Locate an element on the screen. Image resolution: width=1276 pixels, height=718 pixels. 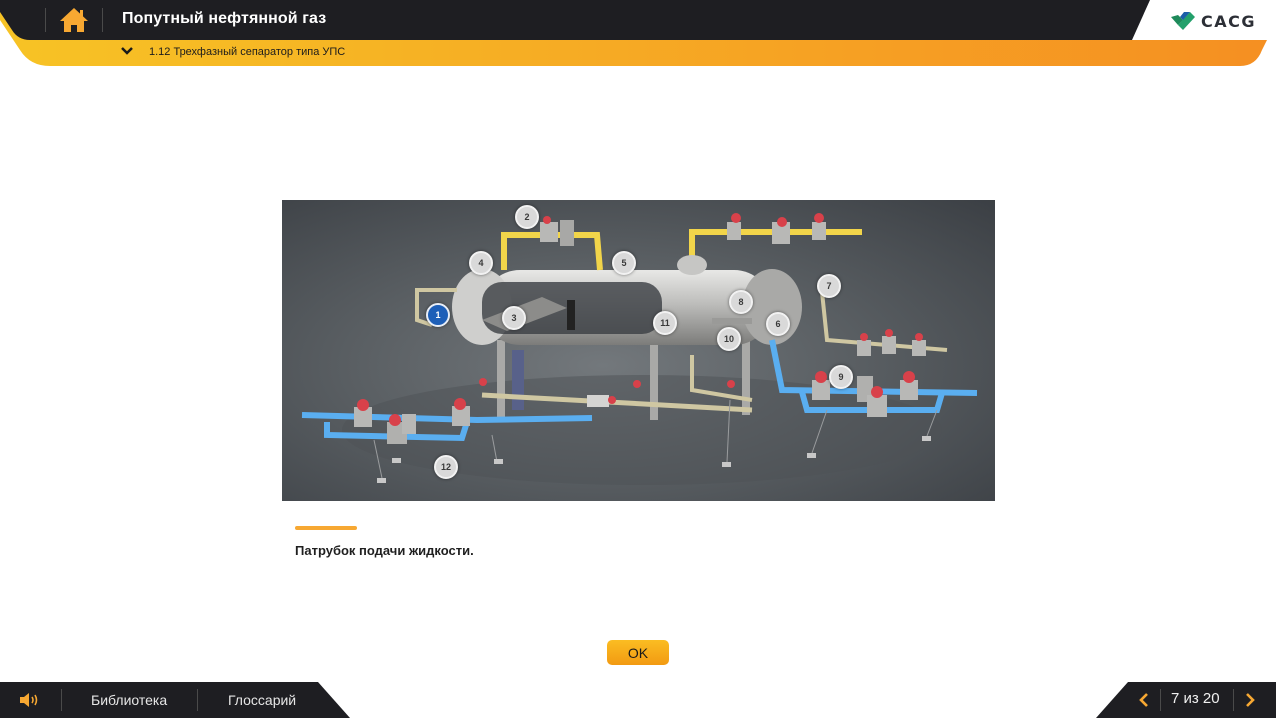
library-link: Библиотека is located at coordinates (129, 700).